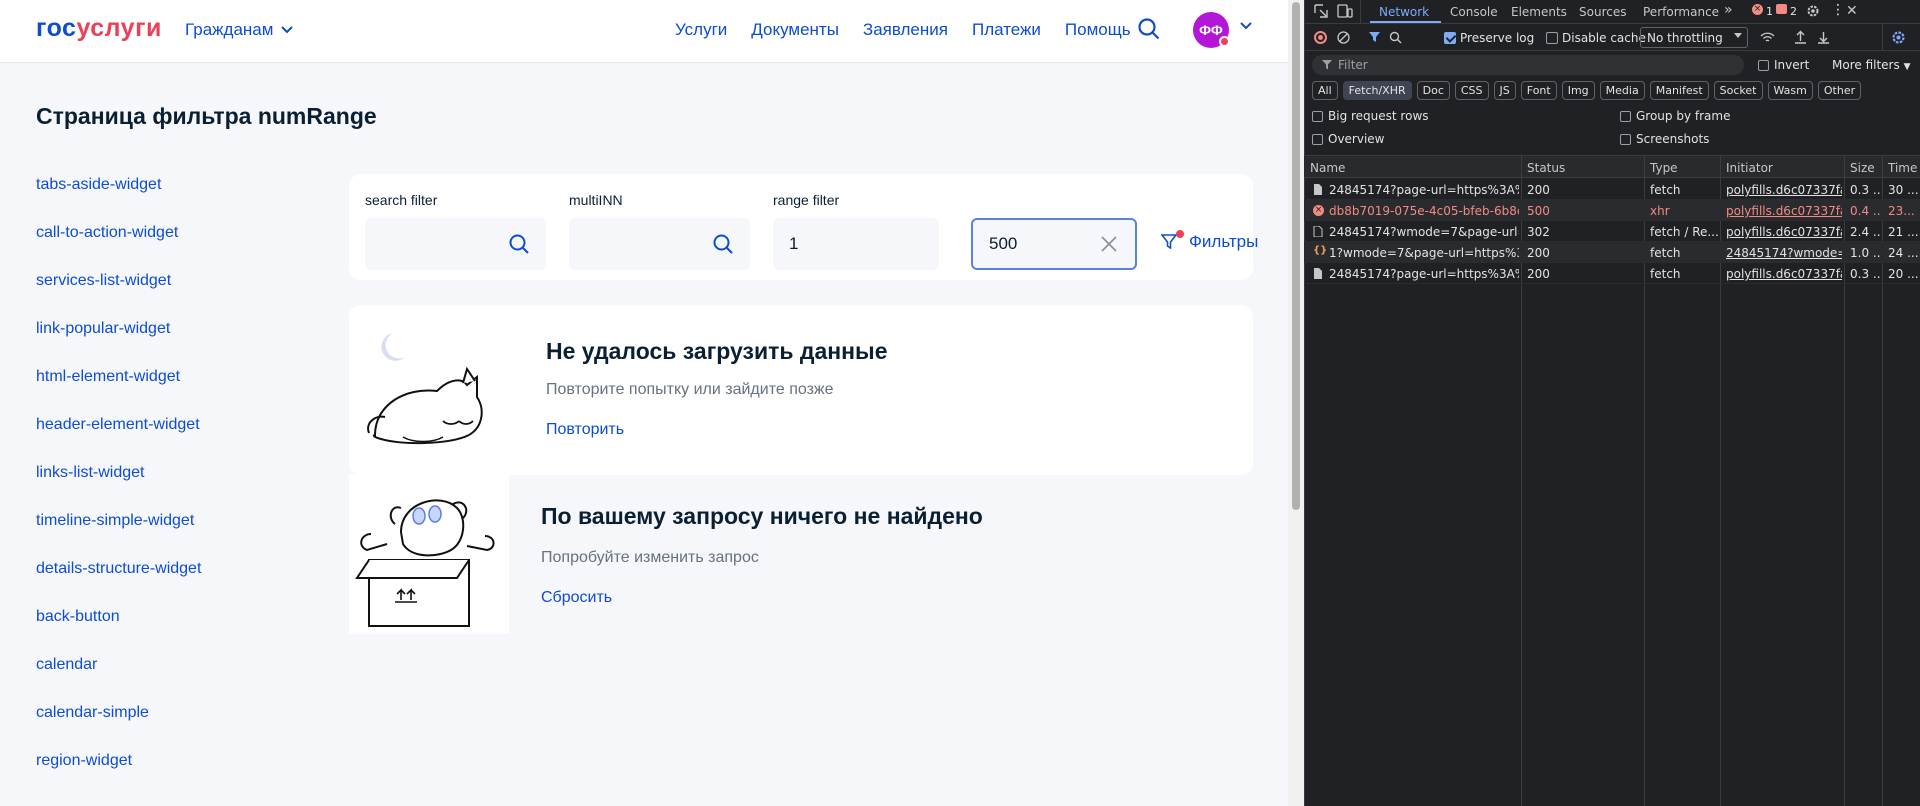 The image size is (1920, 806). Describe the element at coordinates (1211, 30) in the screenshot. I see `avatar: ФФ` at that location.